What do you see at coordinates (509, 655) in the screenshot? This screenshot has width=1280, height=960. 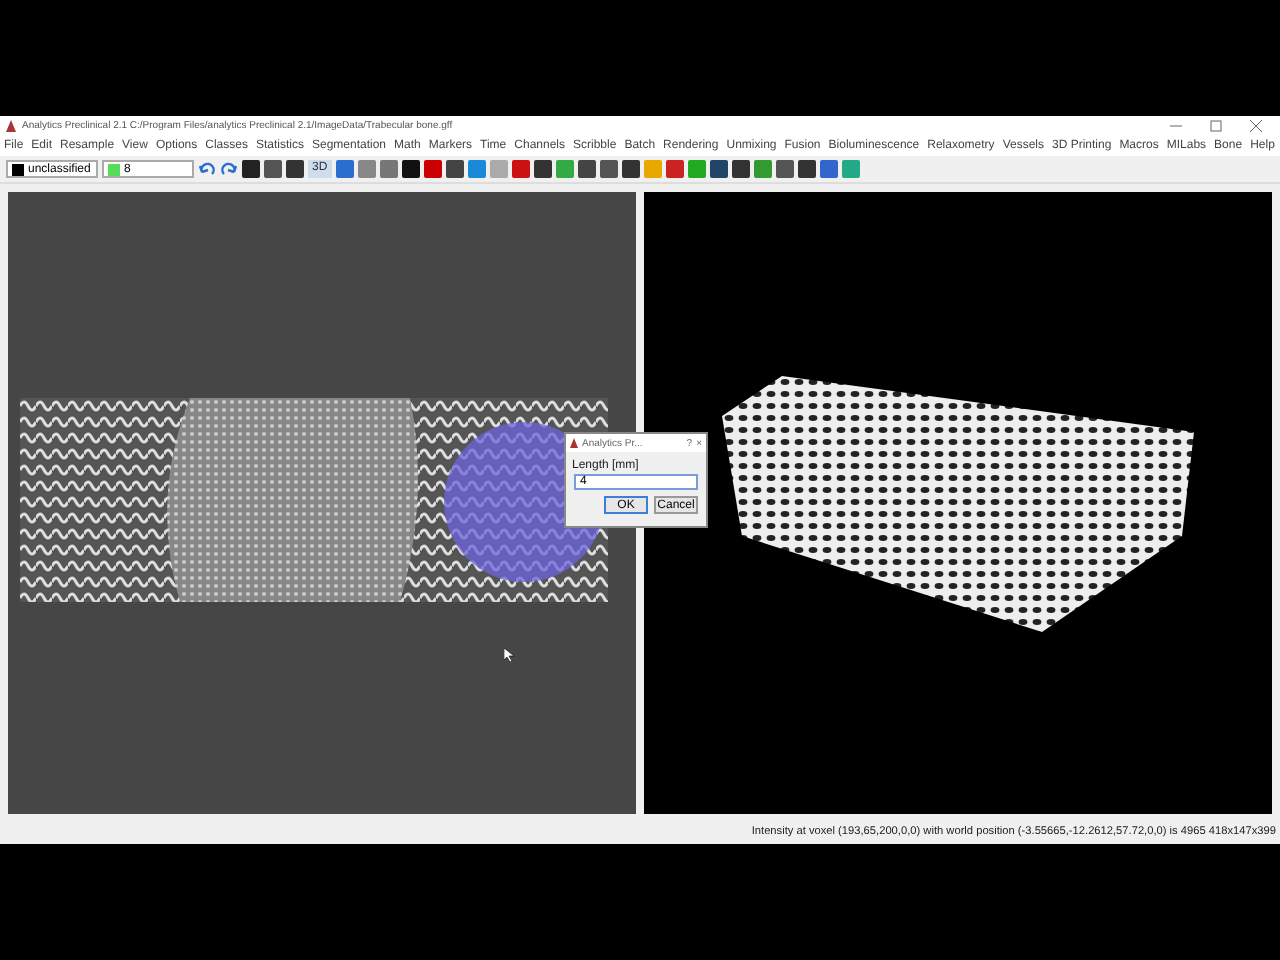 I see `cursor-icon` at bounding box center [509, 655].